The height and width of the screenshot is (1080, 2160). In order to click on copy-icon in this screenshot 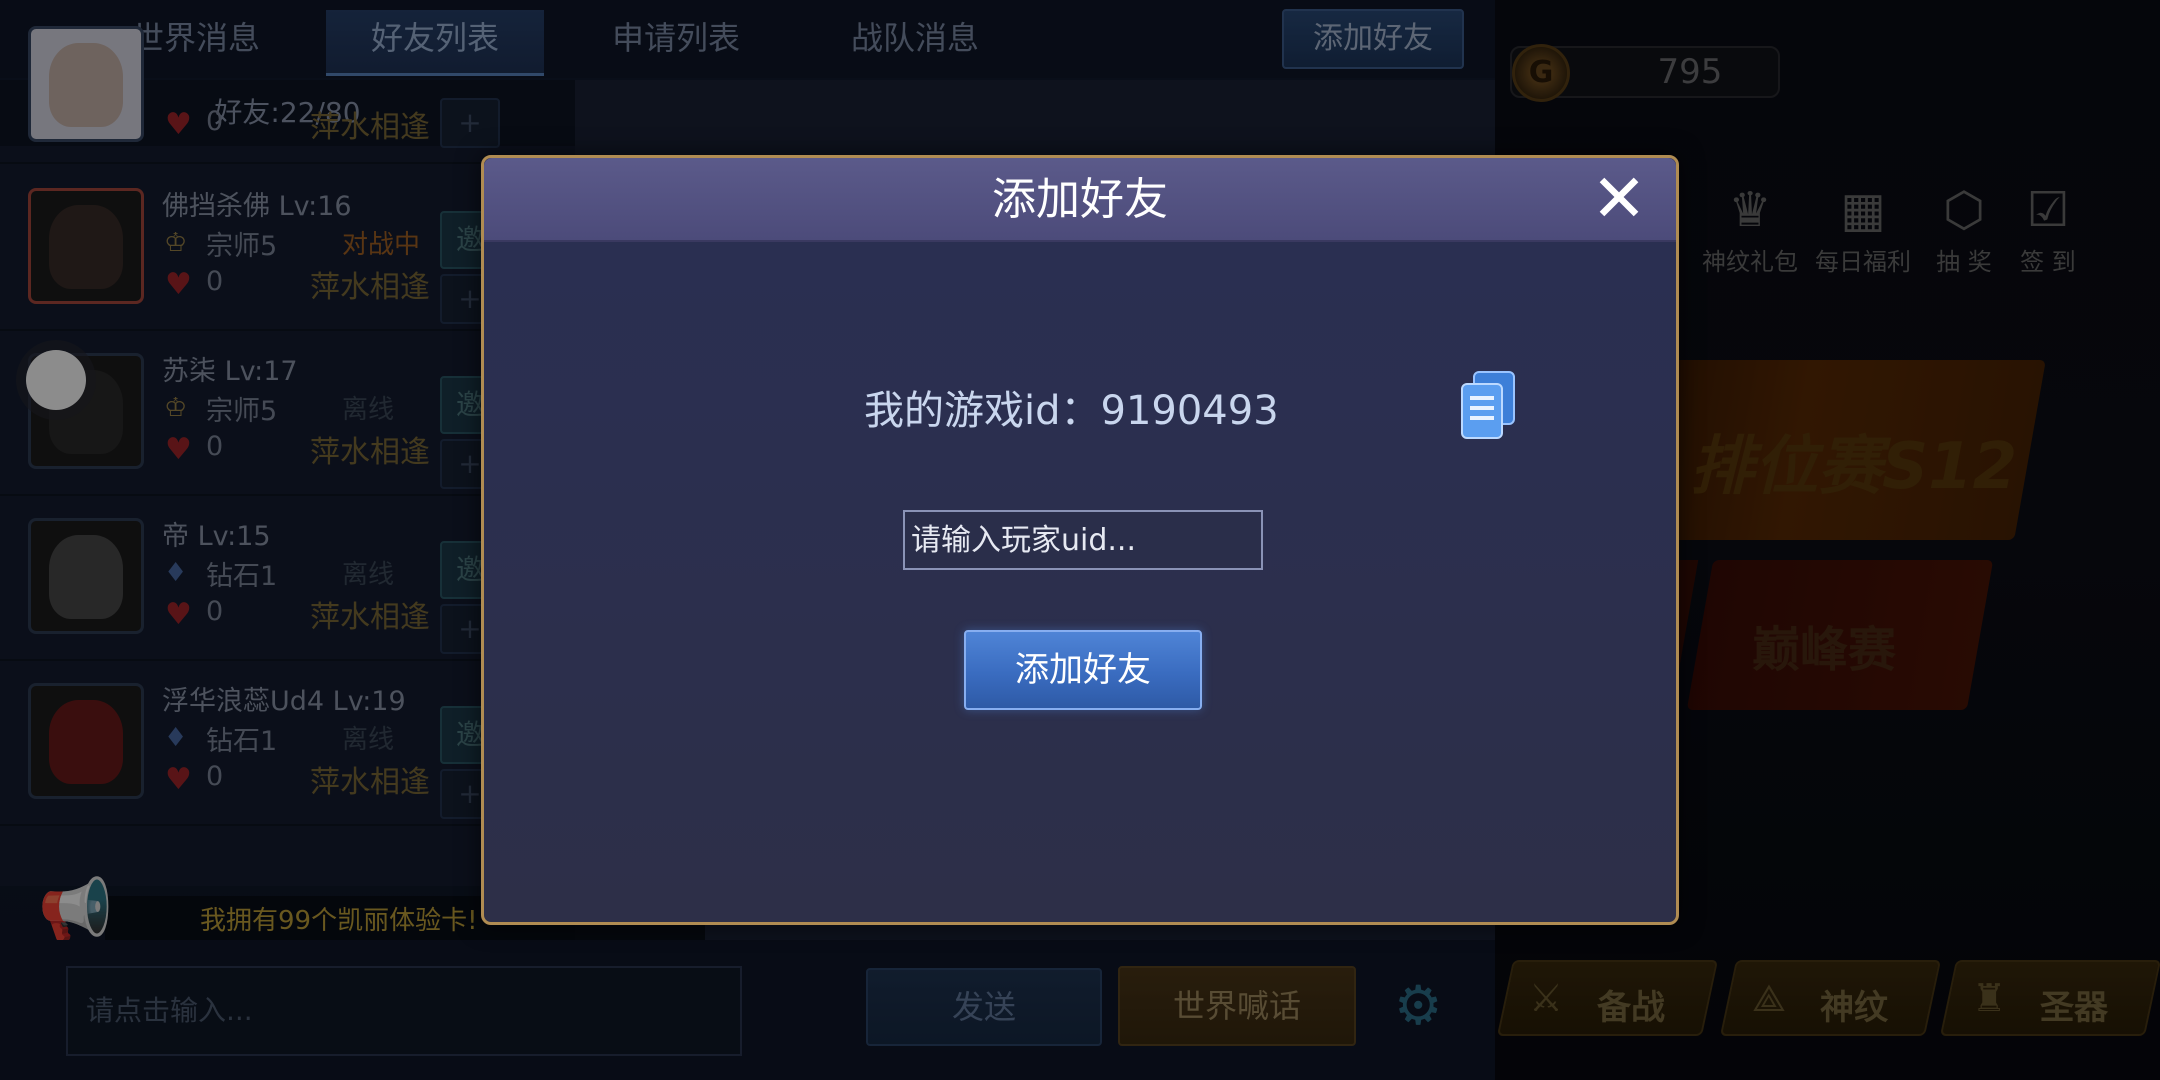, I will do `click(1488, 406)`.